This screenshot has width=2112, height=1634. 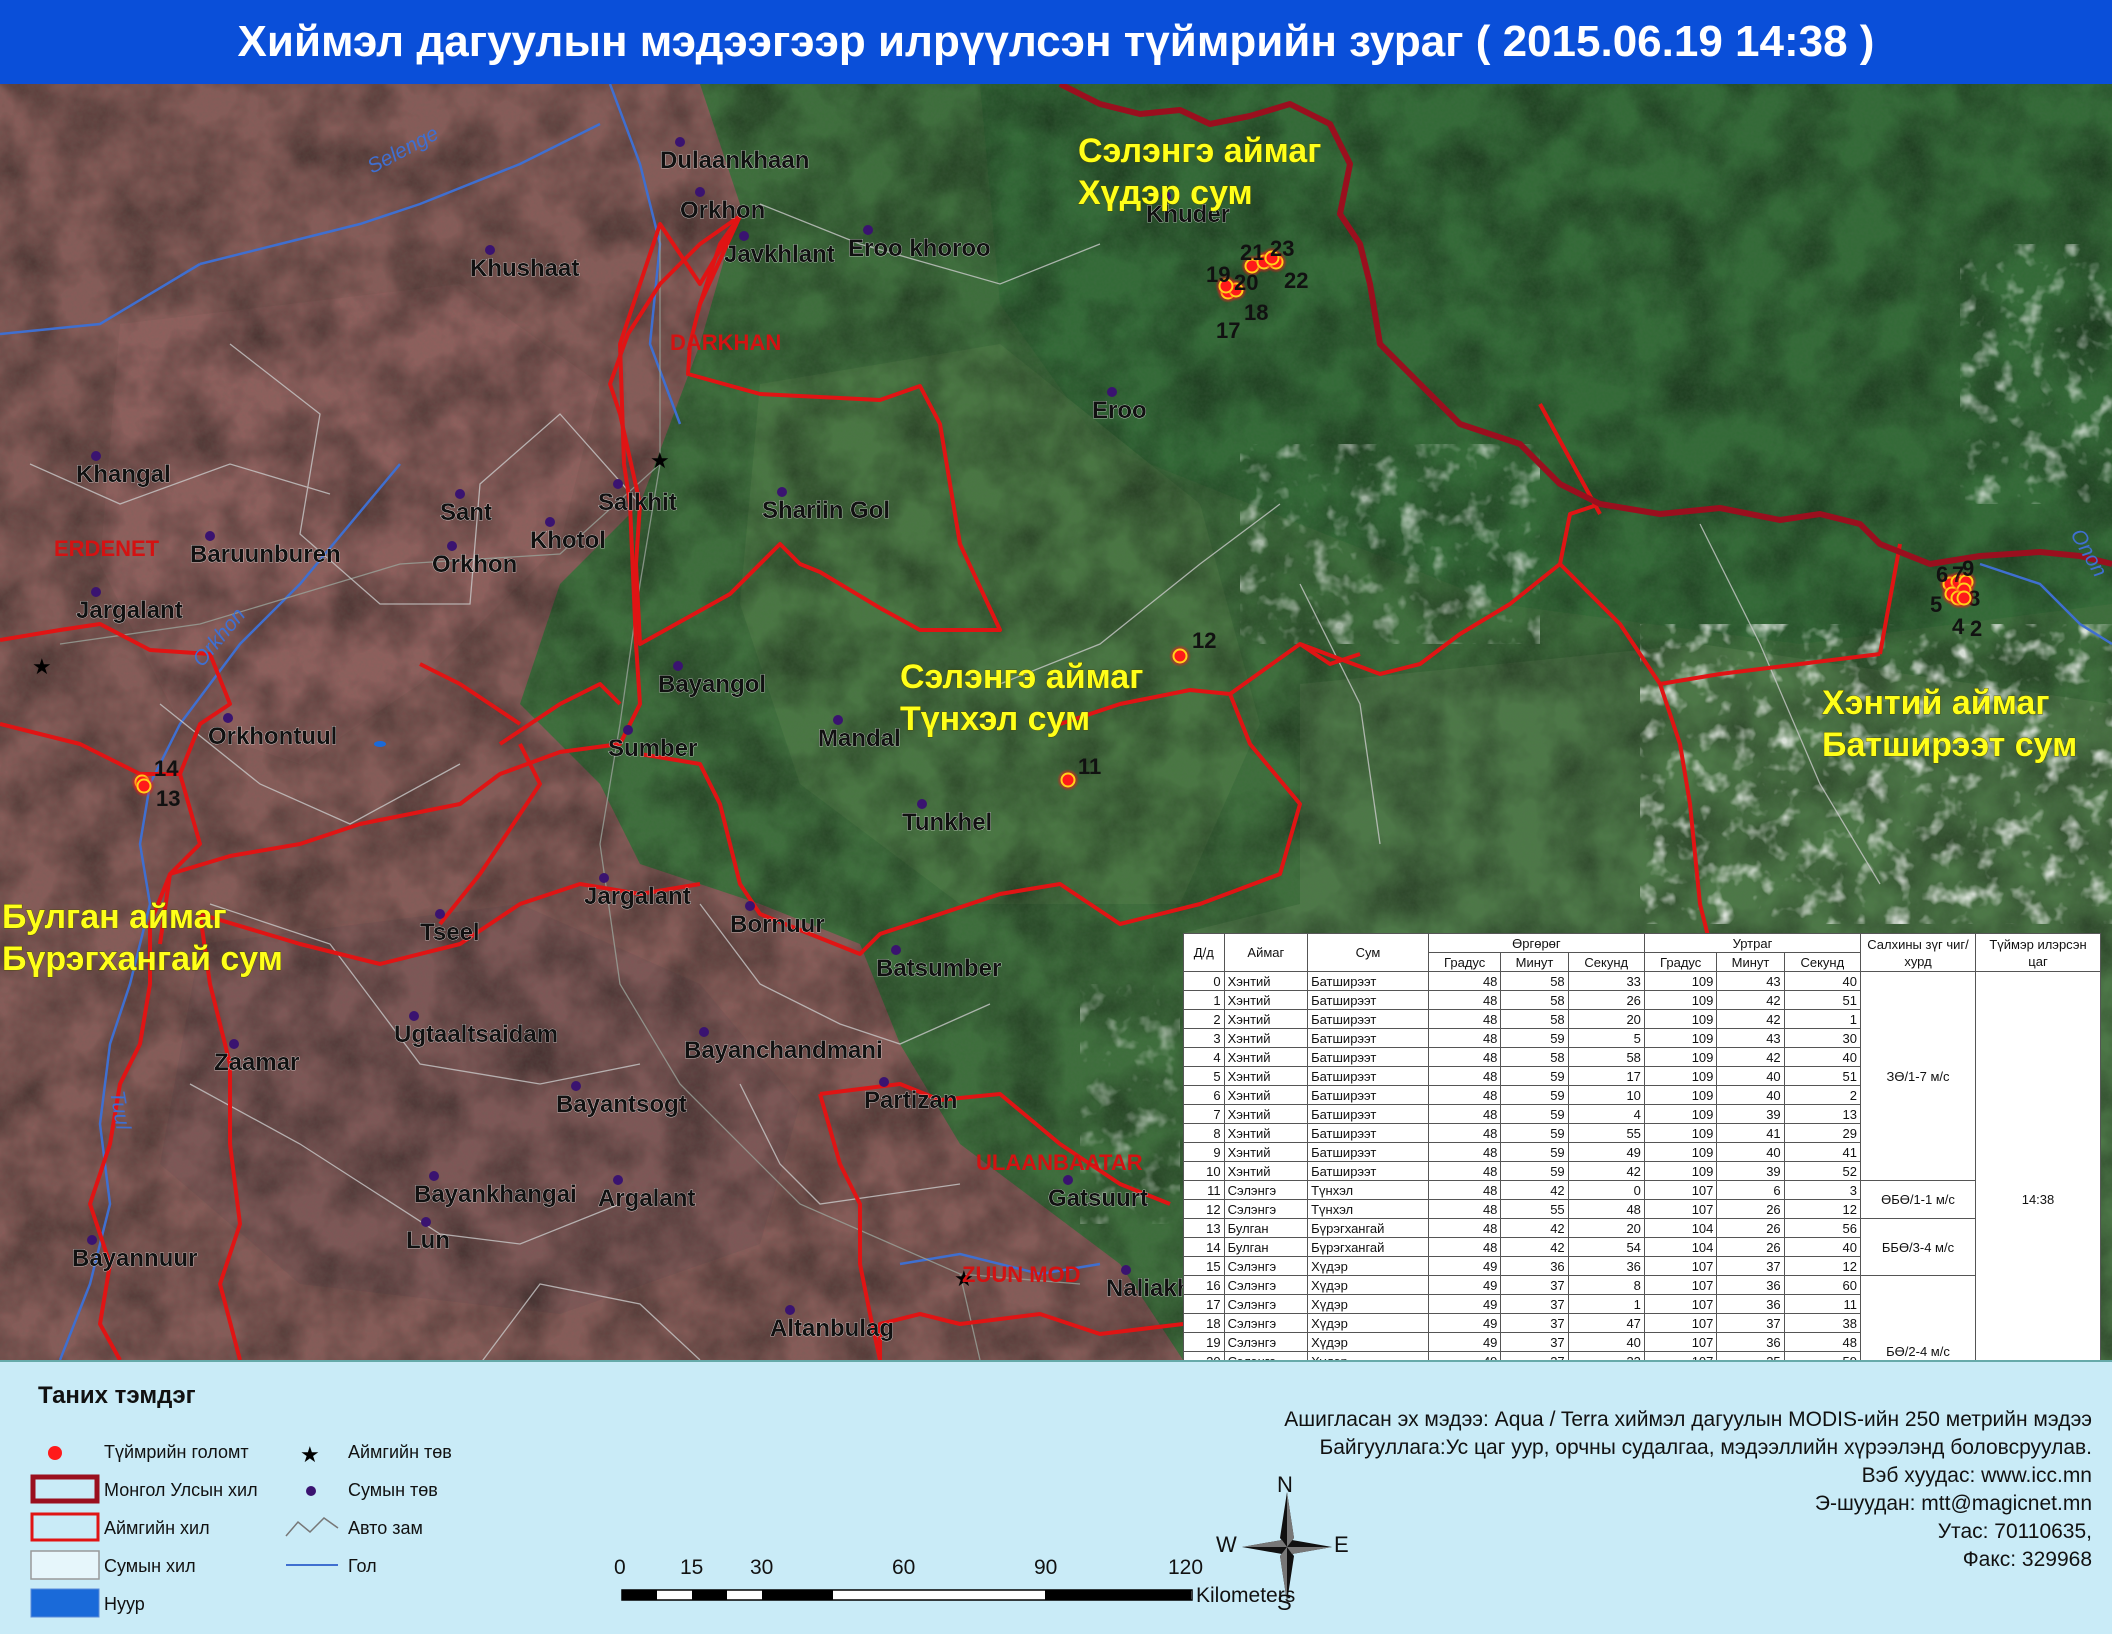 I want to click on legend-aimag-border: Аймгийн хил, so click(x=157, y=1528).